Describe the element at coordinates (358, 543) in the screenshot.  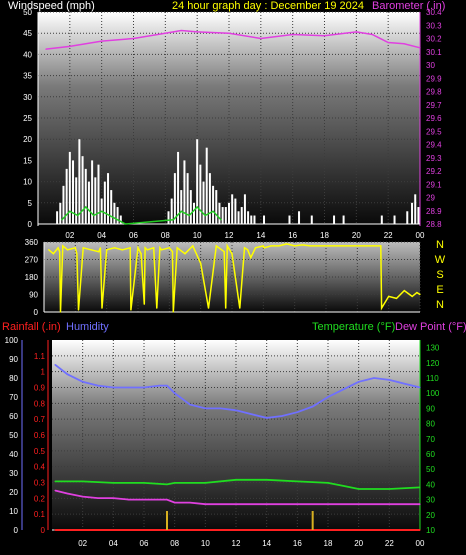
I see `atmosphere-x-tick-label: 20` at that location.